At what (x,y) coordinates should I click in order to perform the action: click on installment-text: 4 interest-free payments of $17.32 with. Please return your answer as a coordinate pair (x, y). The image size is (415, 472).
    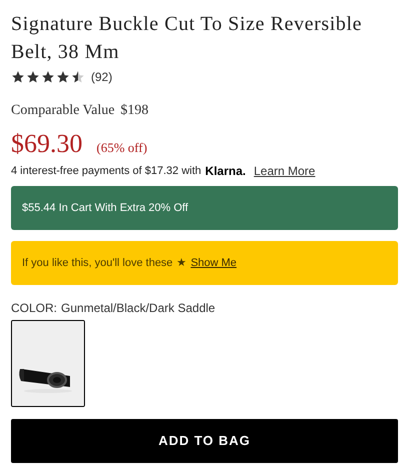
    Looking at the image, I should click on (106, 171).